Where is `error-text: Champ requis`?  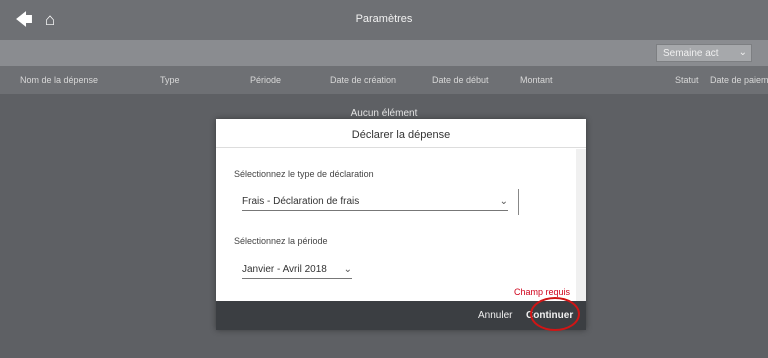
error-text: Champ requis is located at coordinates (541, 292).